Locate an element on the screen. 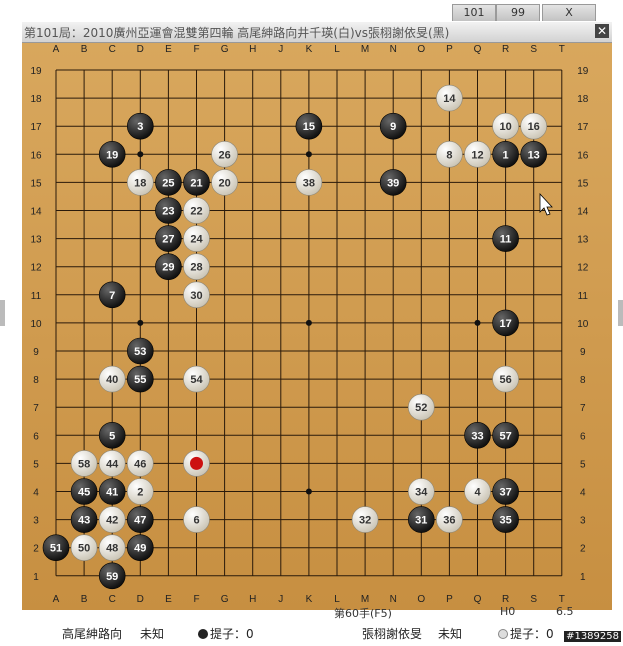 Image resolution: width=623 pixels, height=646 pixels. row-label-right: 8 is located at coordinates (583, 380).